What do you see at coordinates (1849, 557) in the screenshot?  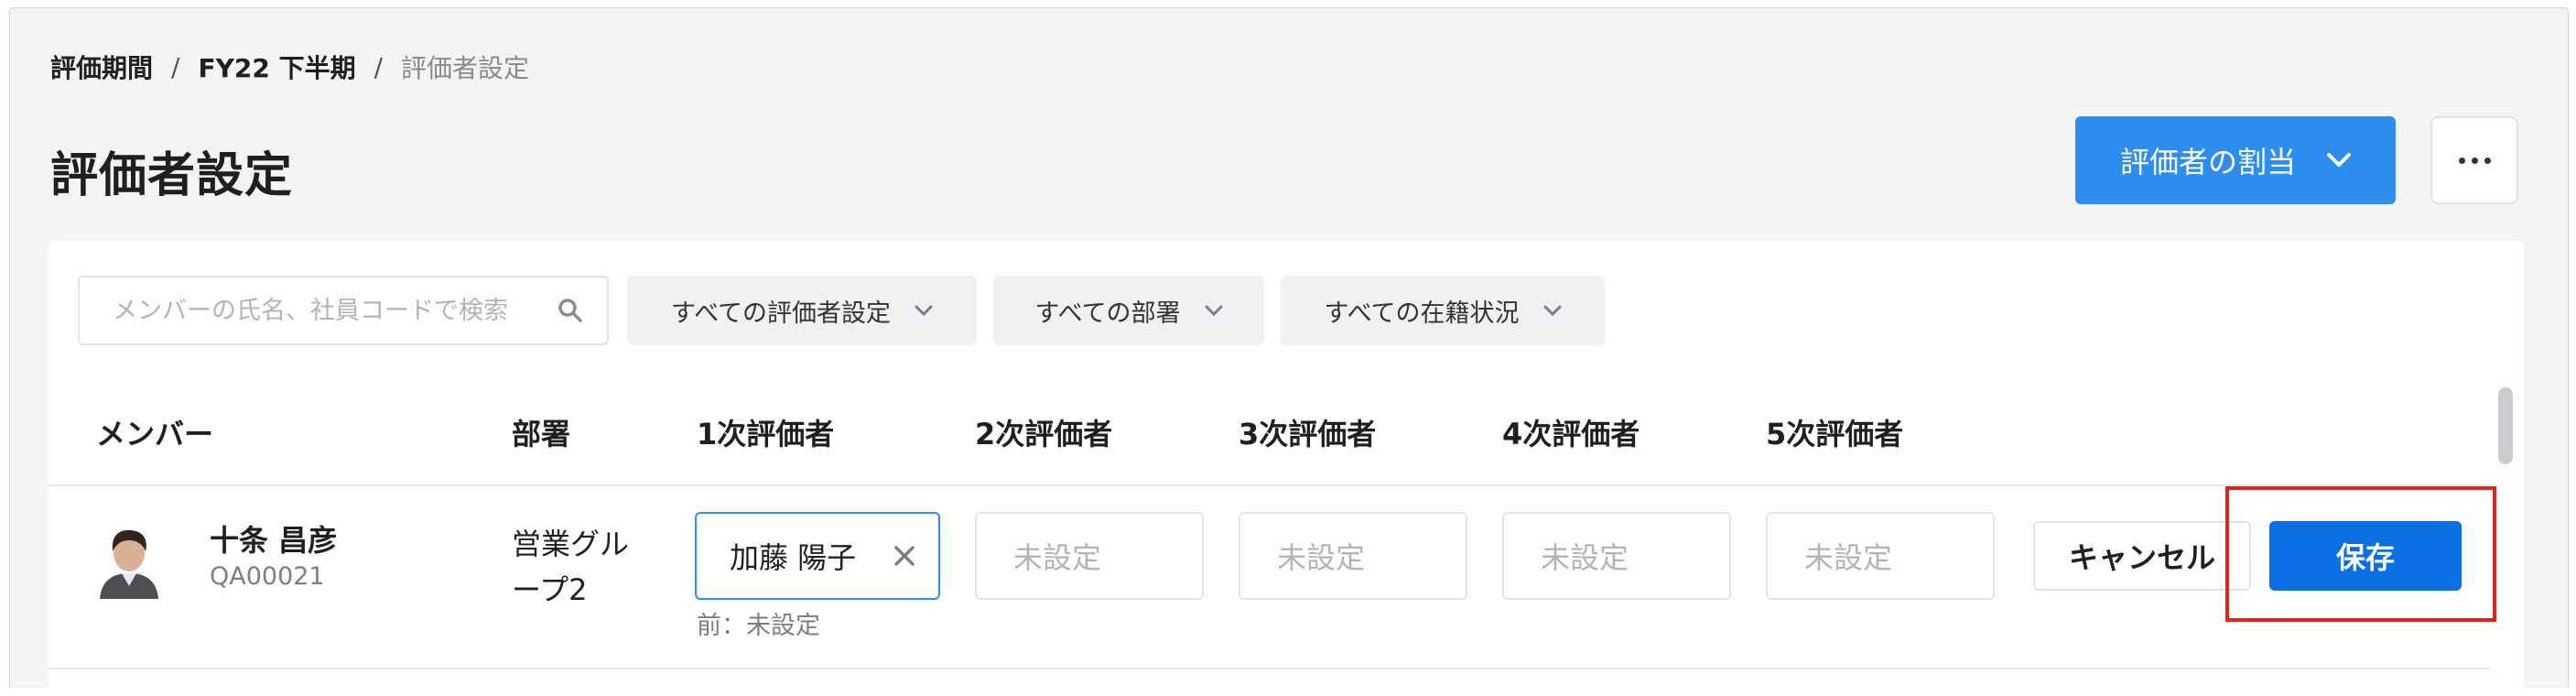 I see `evaluator-5-value: 未設定` at bounding box center [1849, 557].